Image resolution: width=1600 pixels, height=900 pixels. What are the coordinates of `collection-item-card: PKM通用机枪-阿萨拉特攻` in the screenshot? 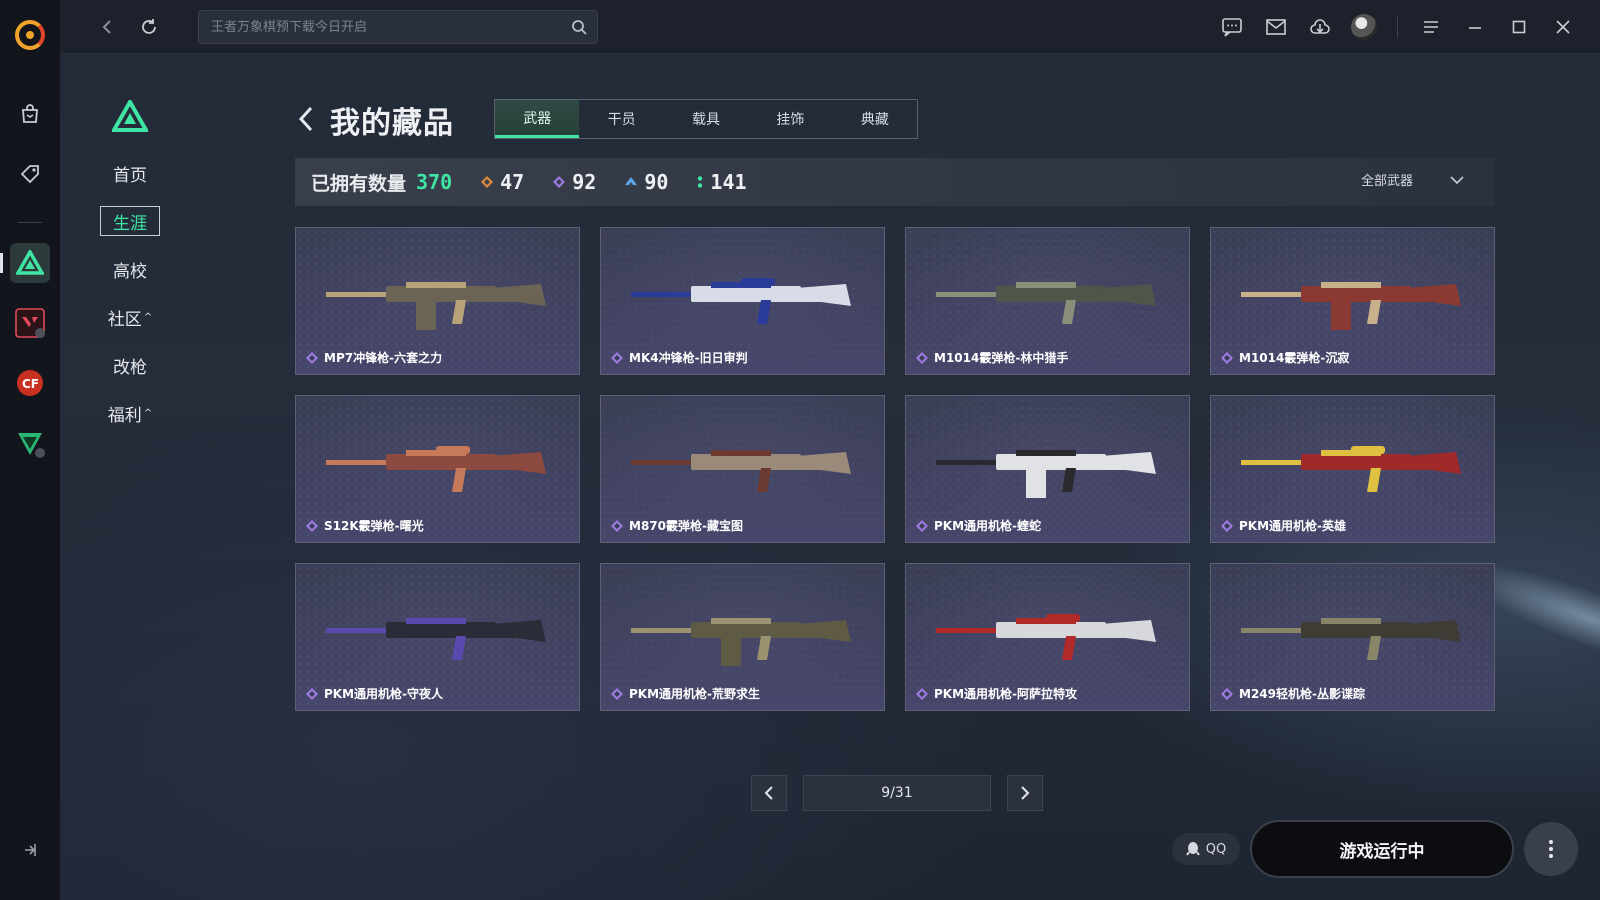 It's located at (1047, 637).